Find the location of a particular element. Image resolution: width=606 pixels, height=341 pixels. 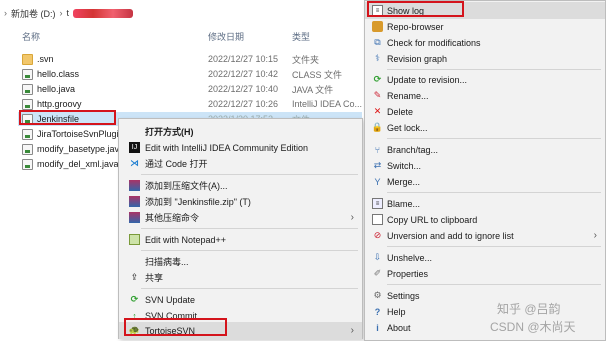

file-name: hello.class is located at coordinates (58, 74).